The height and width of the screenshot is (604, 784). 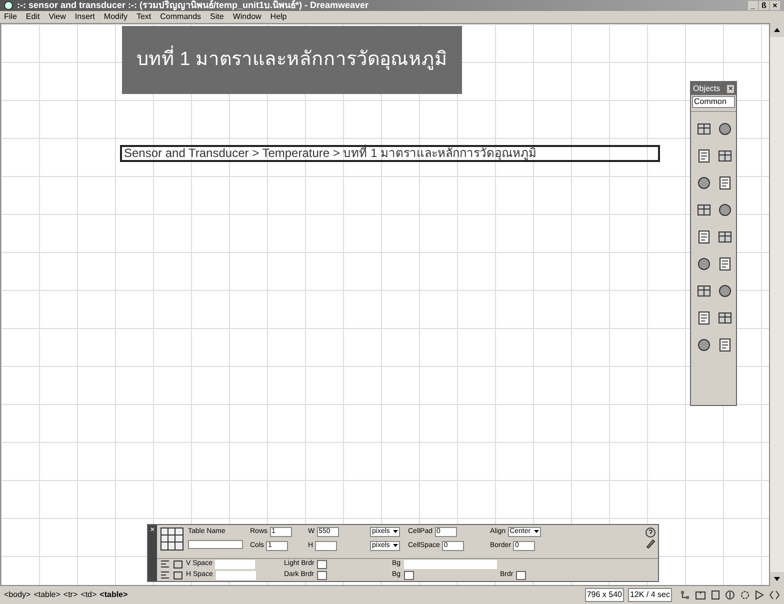 What do you see at coordinates (685, 595) in the screenshot?
I see `site-icon` at bounding box center [685, 595].